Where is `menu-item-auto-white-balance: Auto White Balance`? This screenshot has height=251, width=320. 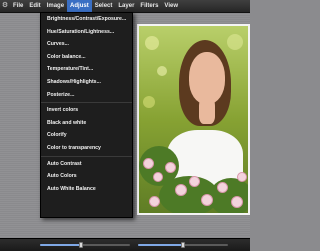 menu-item-auto-white-balance: Auto White Balance is located at coordinates (86, 189).